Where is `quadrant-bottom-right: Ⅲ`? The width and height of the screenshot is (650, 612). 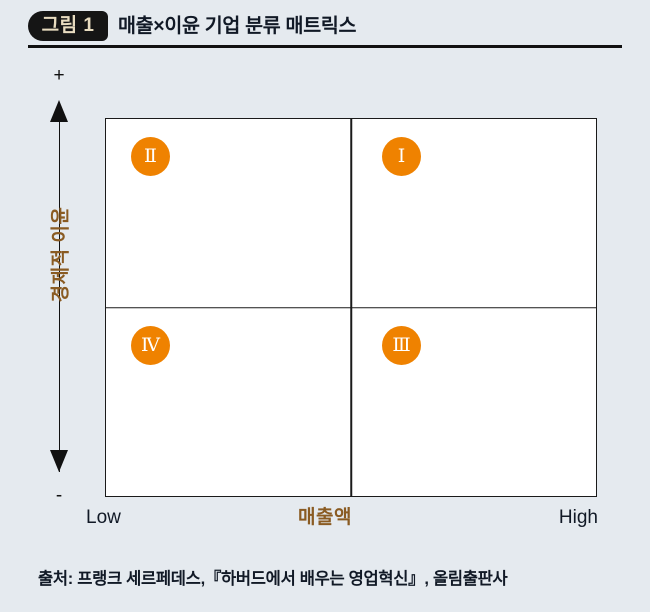 quadrant-bottom-right: Ⅲ is located at coordinates (473, 402).